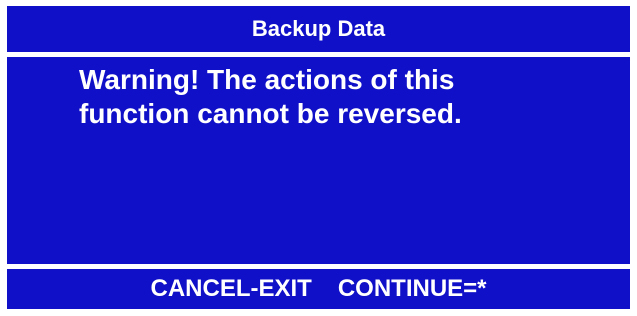 This screenshot has height=316, width=637. What do you see at coordinates (230, 289) in the screenshot?
I see `cancel-exit-label: CANCEL-EXIT` at bounding box center [230, 289].